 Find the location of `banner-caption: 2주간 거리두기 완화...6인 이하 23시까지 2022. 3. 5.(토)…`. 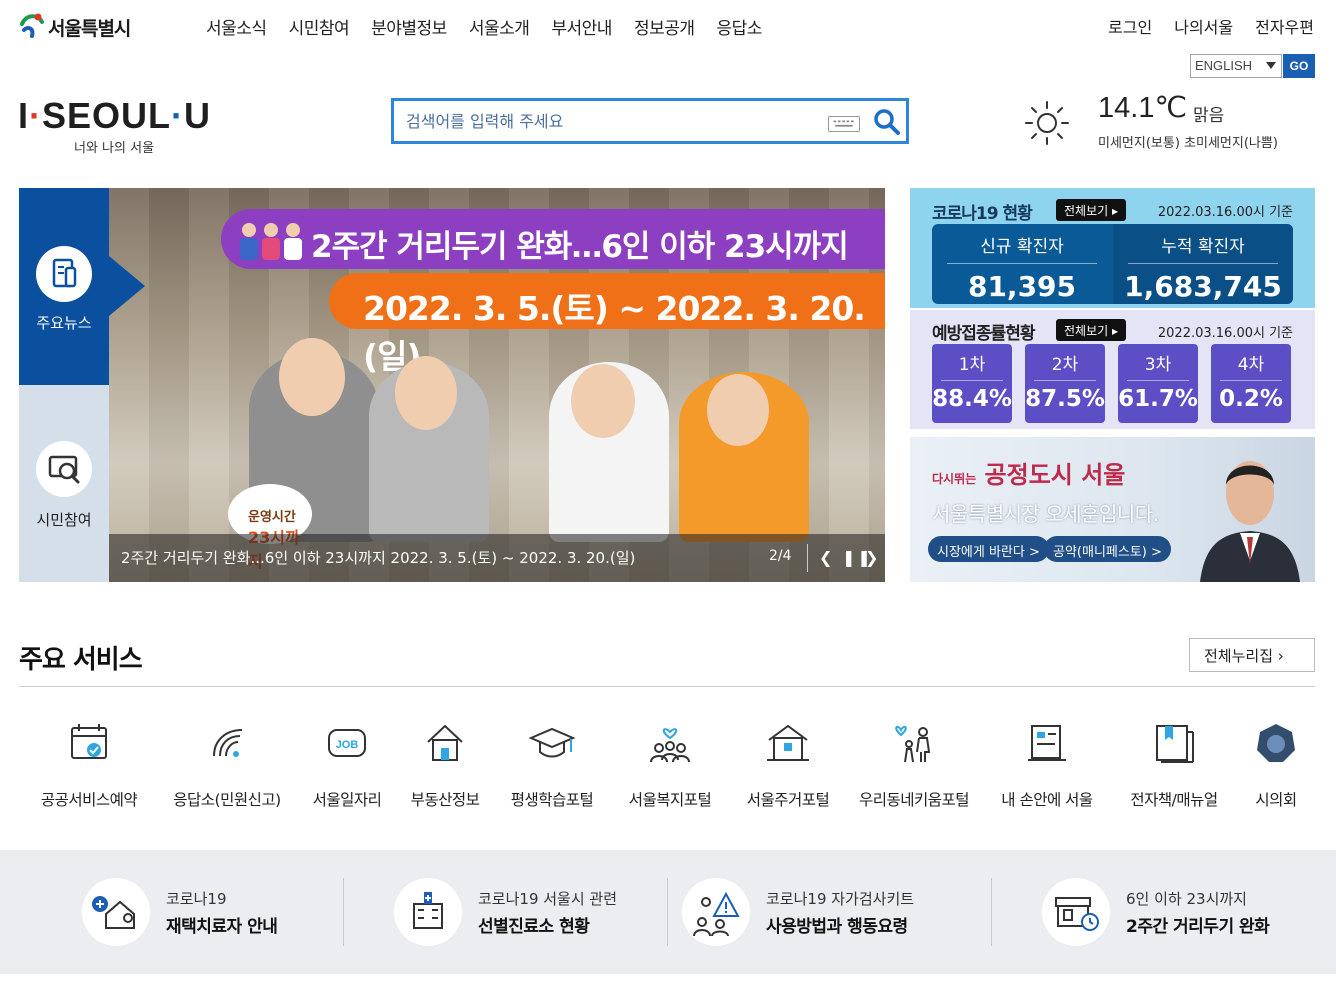

banner-caption: 2주간 거리두기 완화...6인 이하 23시까지 2022. 3. 5.(토)… is located at coordinates (378, 557).